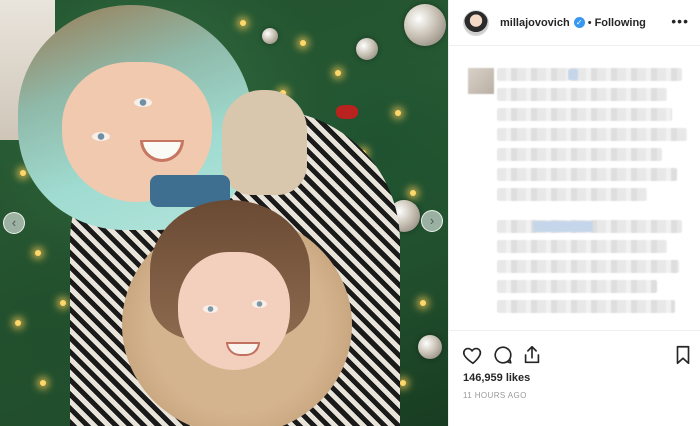 The height and width of the screenshot is (426, 700). I want to click on following-button: Following, so click(620, 23).